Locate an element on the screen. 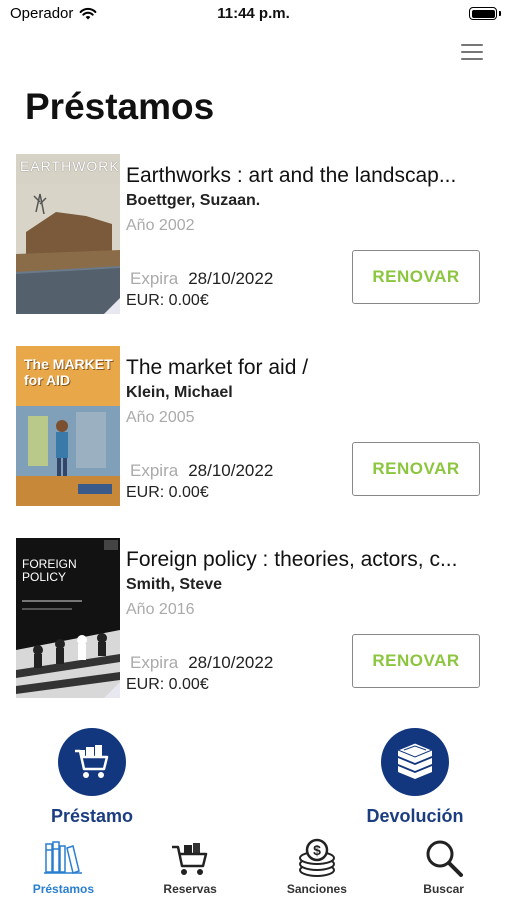 This screenshot has height=900, width=507. books-icon is located at coordinates (63, 857).